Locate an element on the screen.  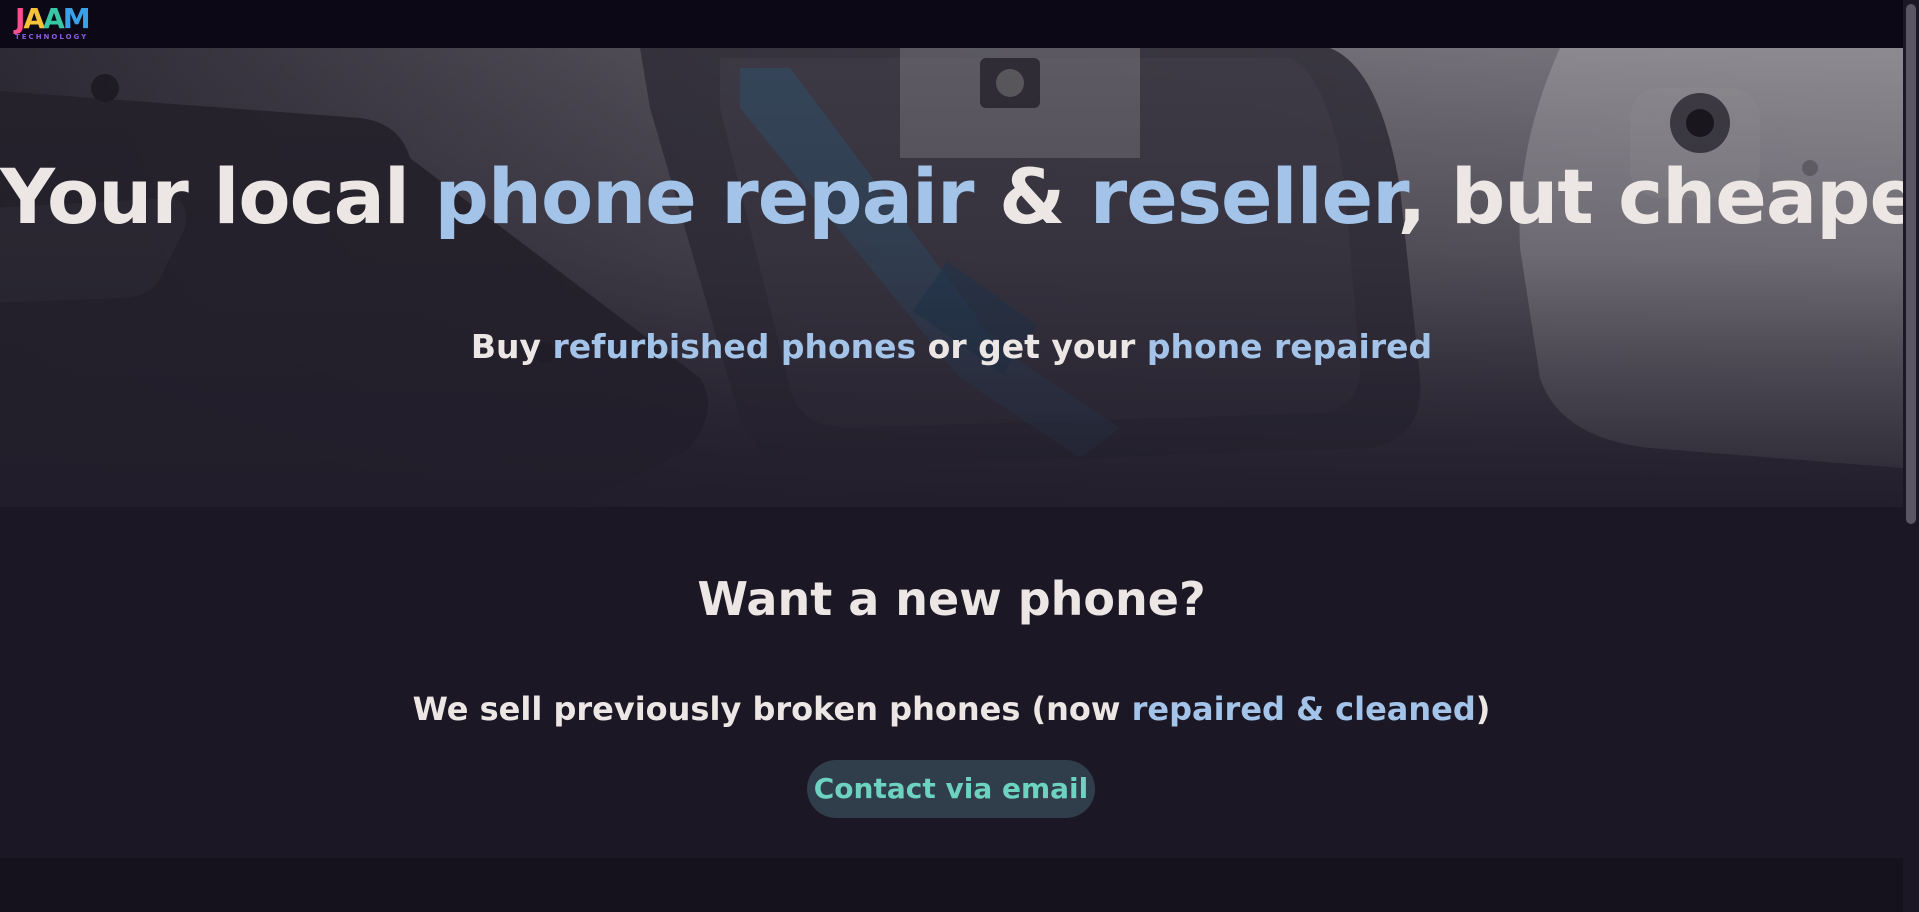
logo-wordmark: J A A M is located at coordinates (60, 18).